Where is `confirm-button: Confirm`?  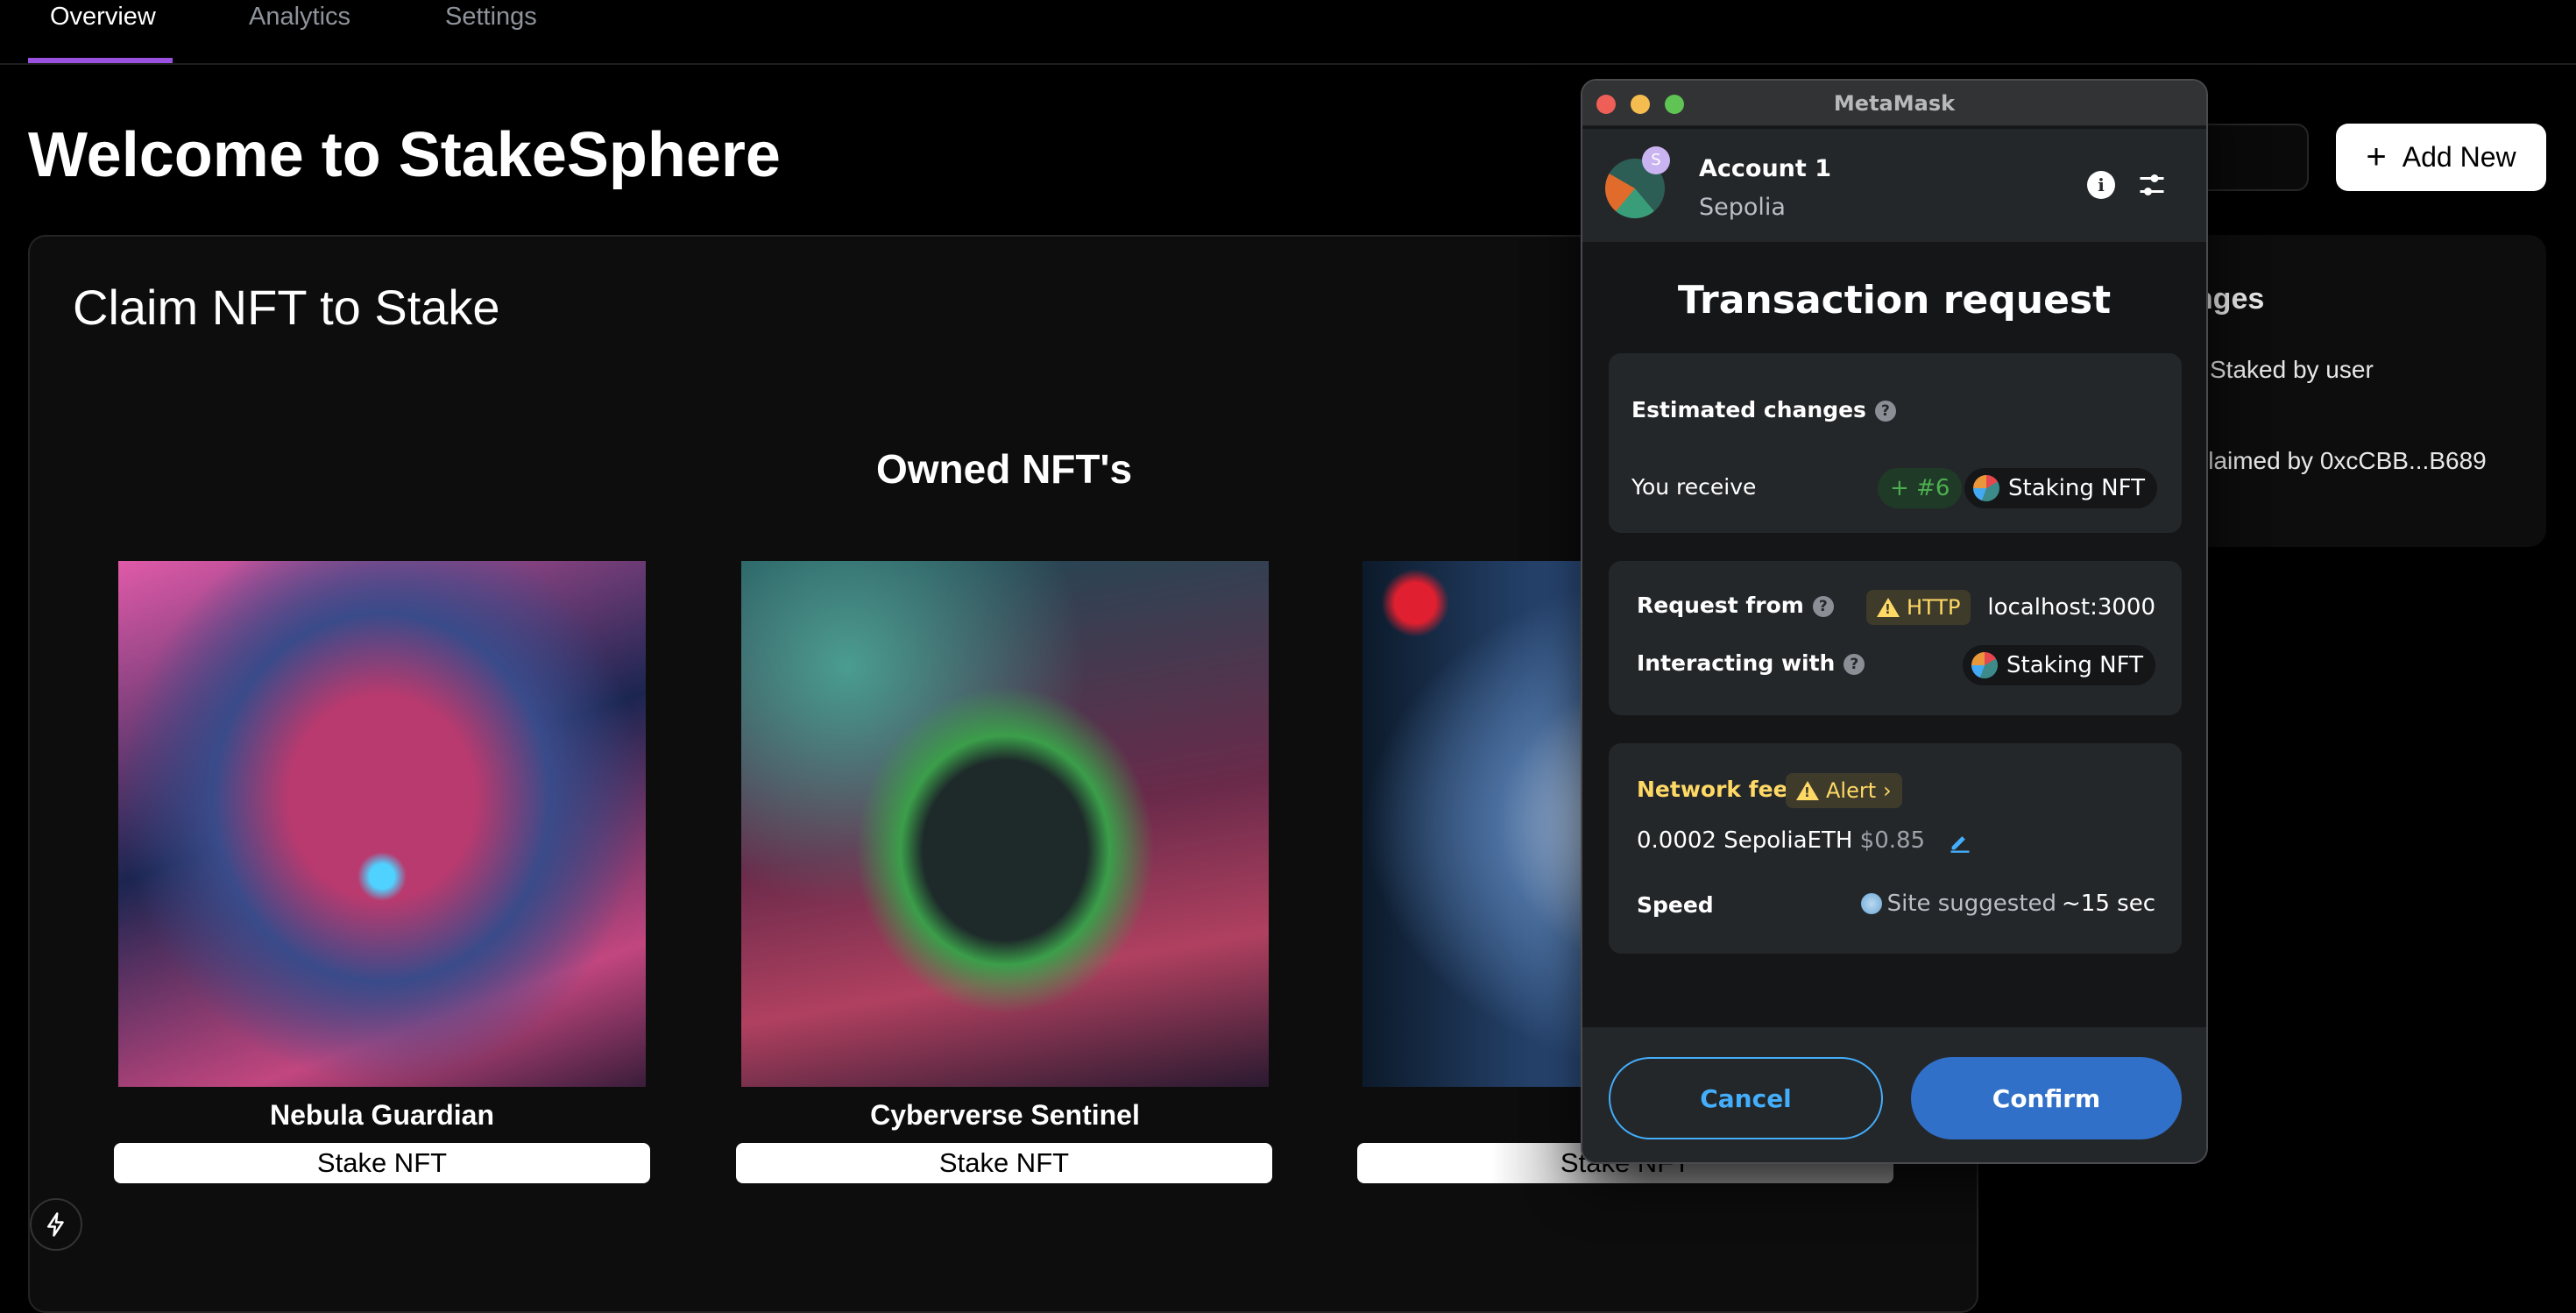
confirm-button: Confirm is located at coordinates (2046, 1098).